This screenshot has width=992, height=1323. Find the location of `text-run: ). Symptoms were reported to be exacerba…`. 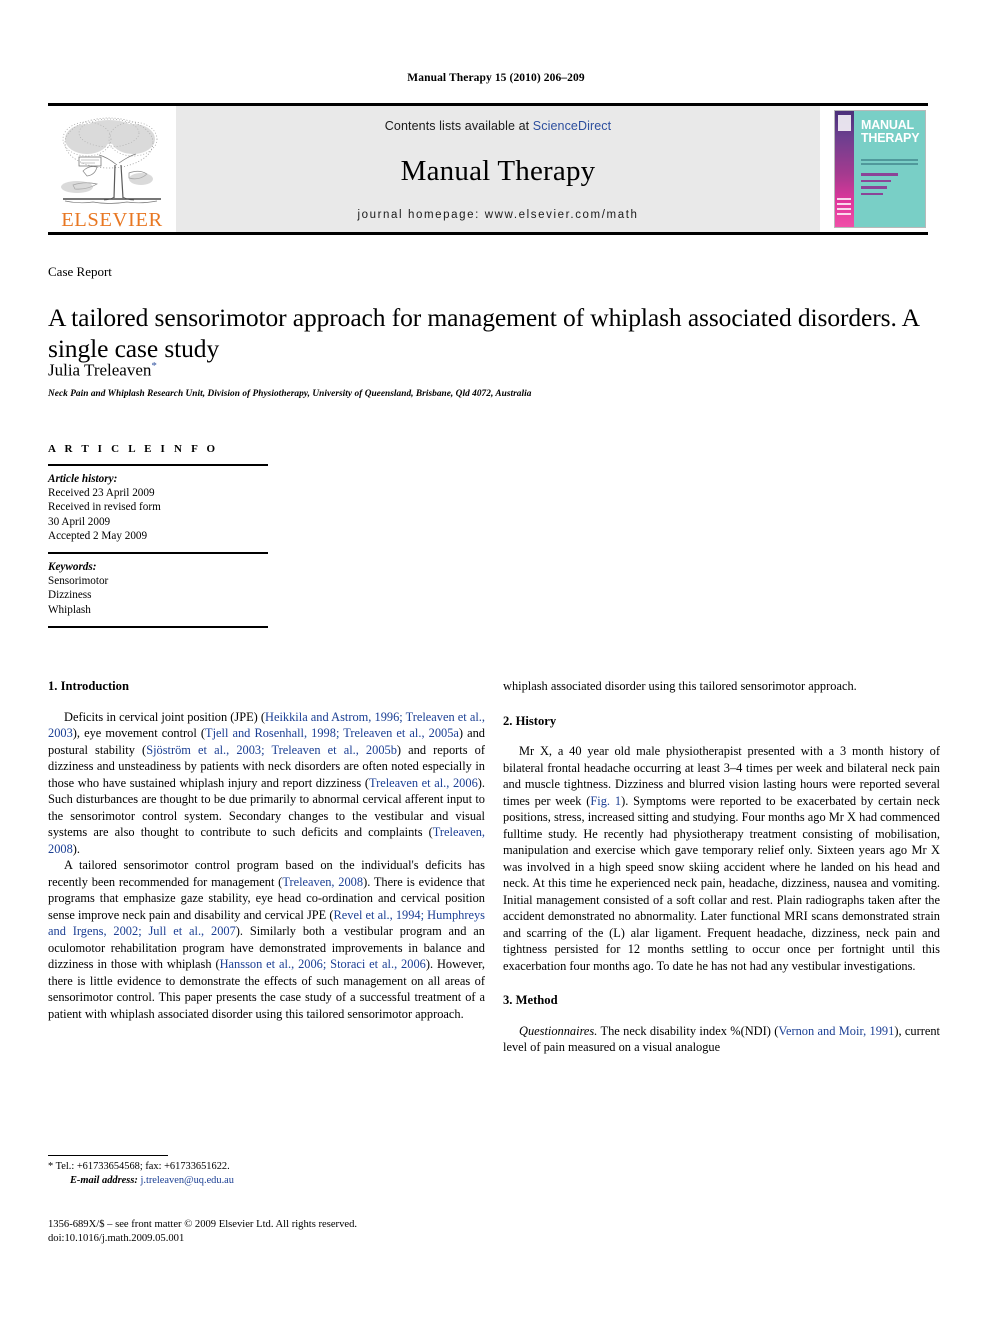

text-run: ). Symptoms were reported to be exacerba… is located at coordinates (722, 883).